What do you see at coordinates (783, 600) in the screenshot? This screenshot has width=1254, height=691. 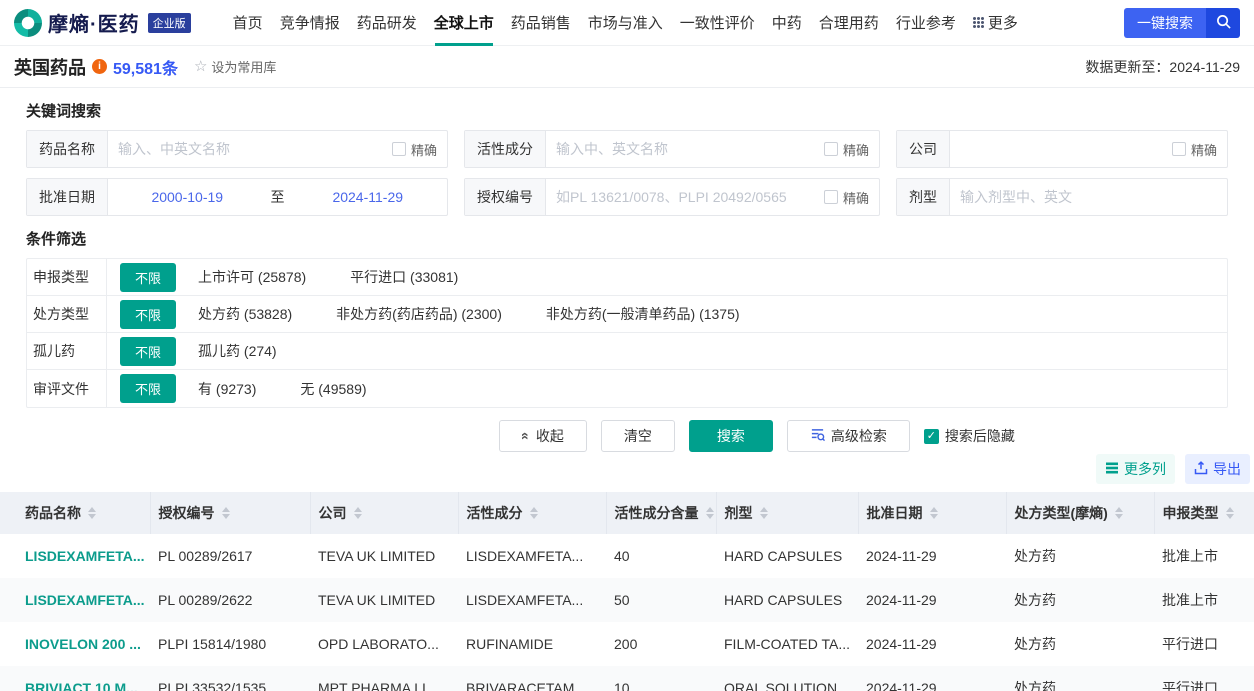 I see `table-cell: HARD CAPSULES` at bounding box center [783, 600].